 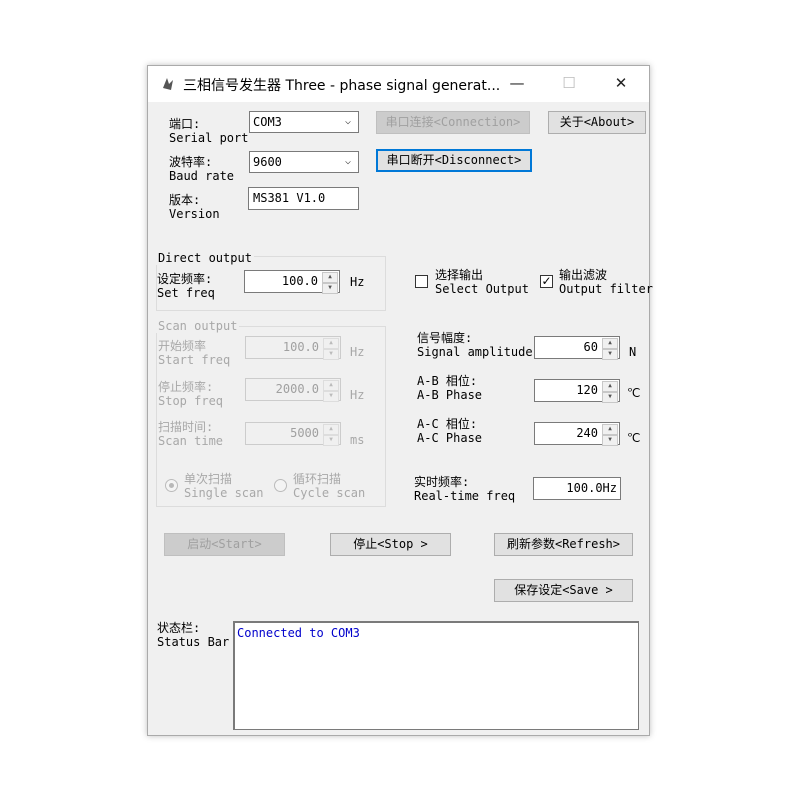 I want to click on scan-time-label-cn: 扫描时间:, so click(x=186, y=427).